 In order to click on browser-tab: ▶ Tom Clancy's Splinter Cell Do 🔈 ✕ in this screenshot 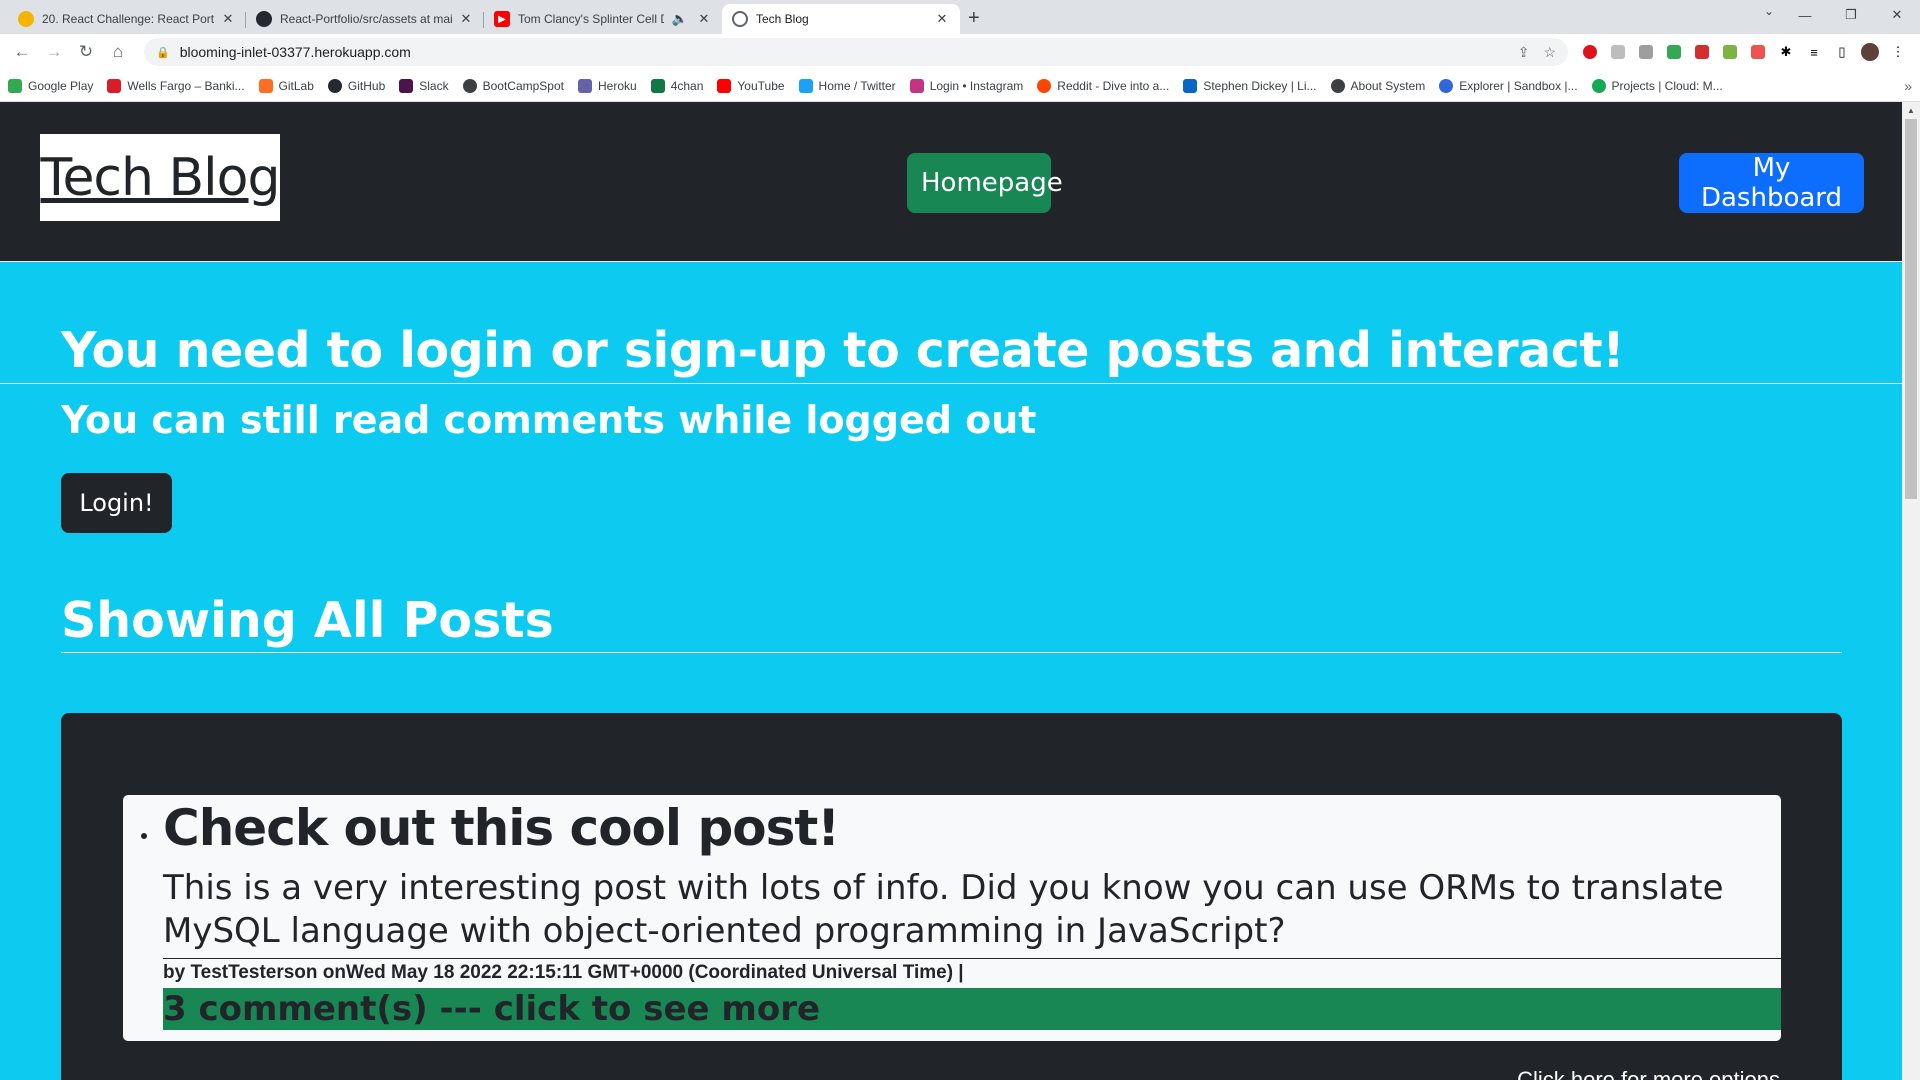, I will do `click(603, 19)`.